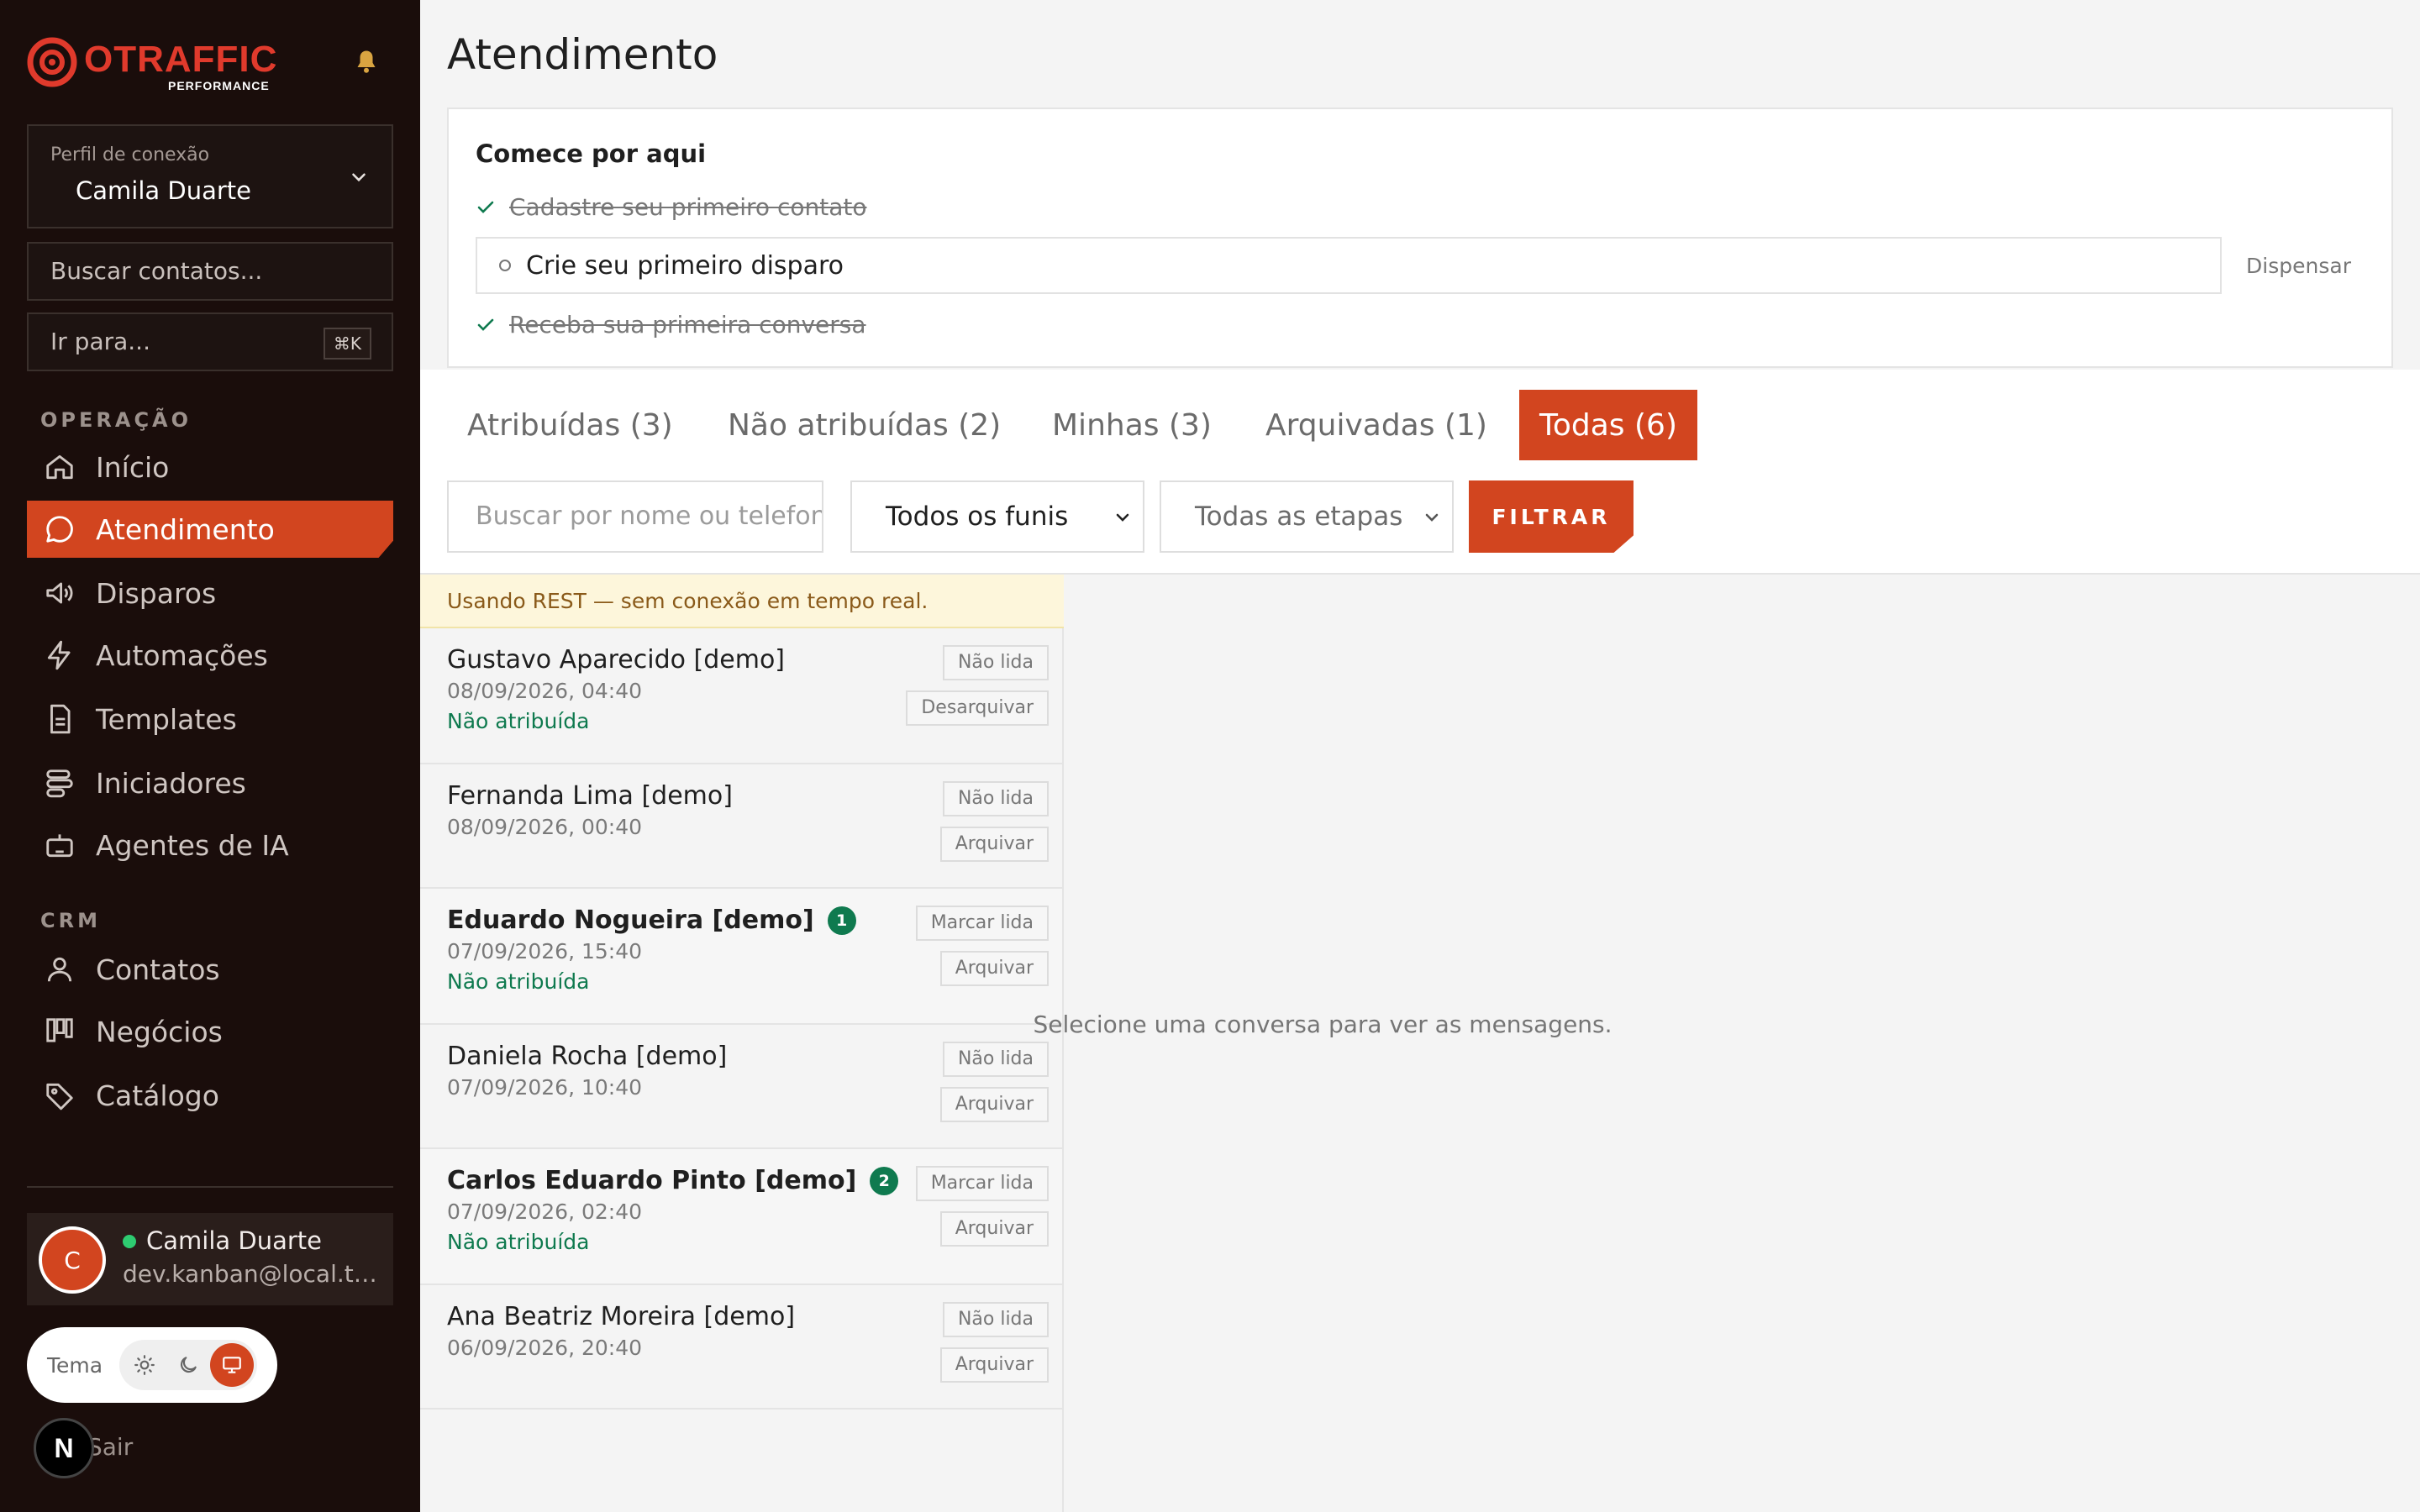  I want to click on onboarding-step-label: Cadastre seu primeiro contato, so click(688, 207).